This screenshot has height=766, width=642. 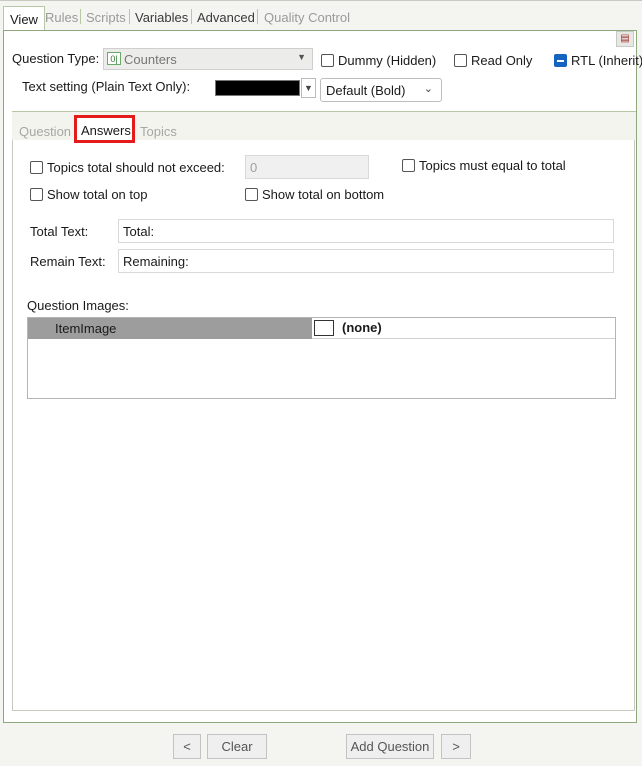 I want to click on show-total-top-checkbox, so click(x=36, y=194).